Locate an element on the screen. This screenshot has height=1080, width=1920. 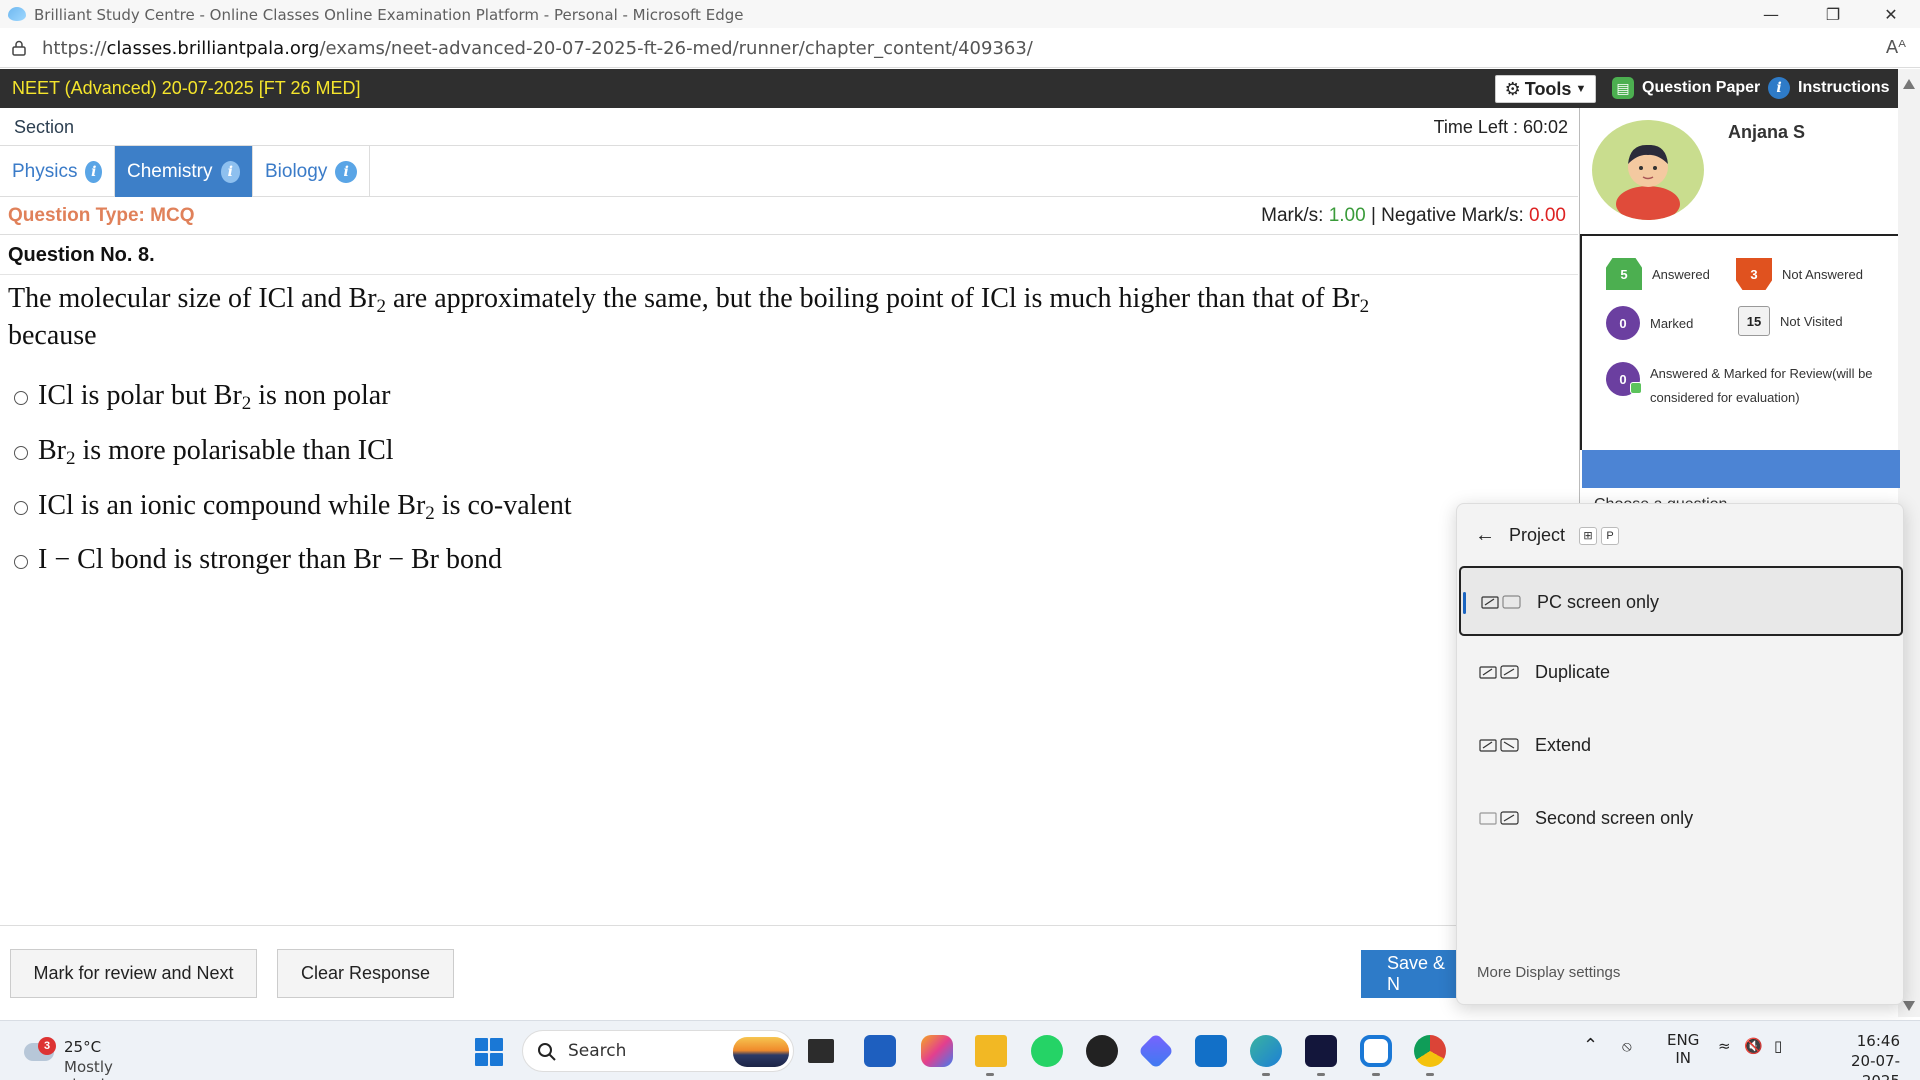
notification-badge: 3 is located at coordinates (47, 1046).